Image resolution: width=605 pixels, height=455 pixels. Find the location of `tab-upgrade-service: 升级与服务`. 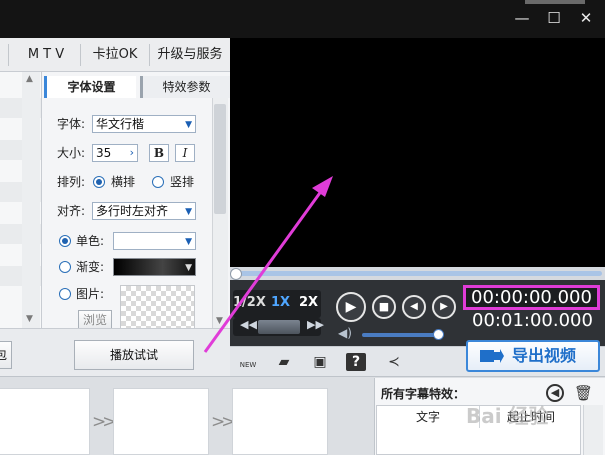

tab-upgrade-service: 升级与服务 is located at coordinates (190, 54).